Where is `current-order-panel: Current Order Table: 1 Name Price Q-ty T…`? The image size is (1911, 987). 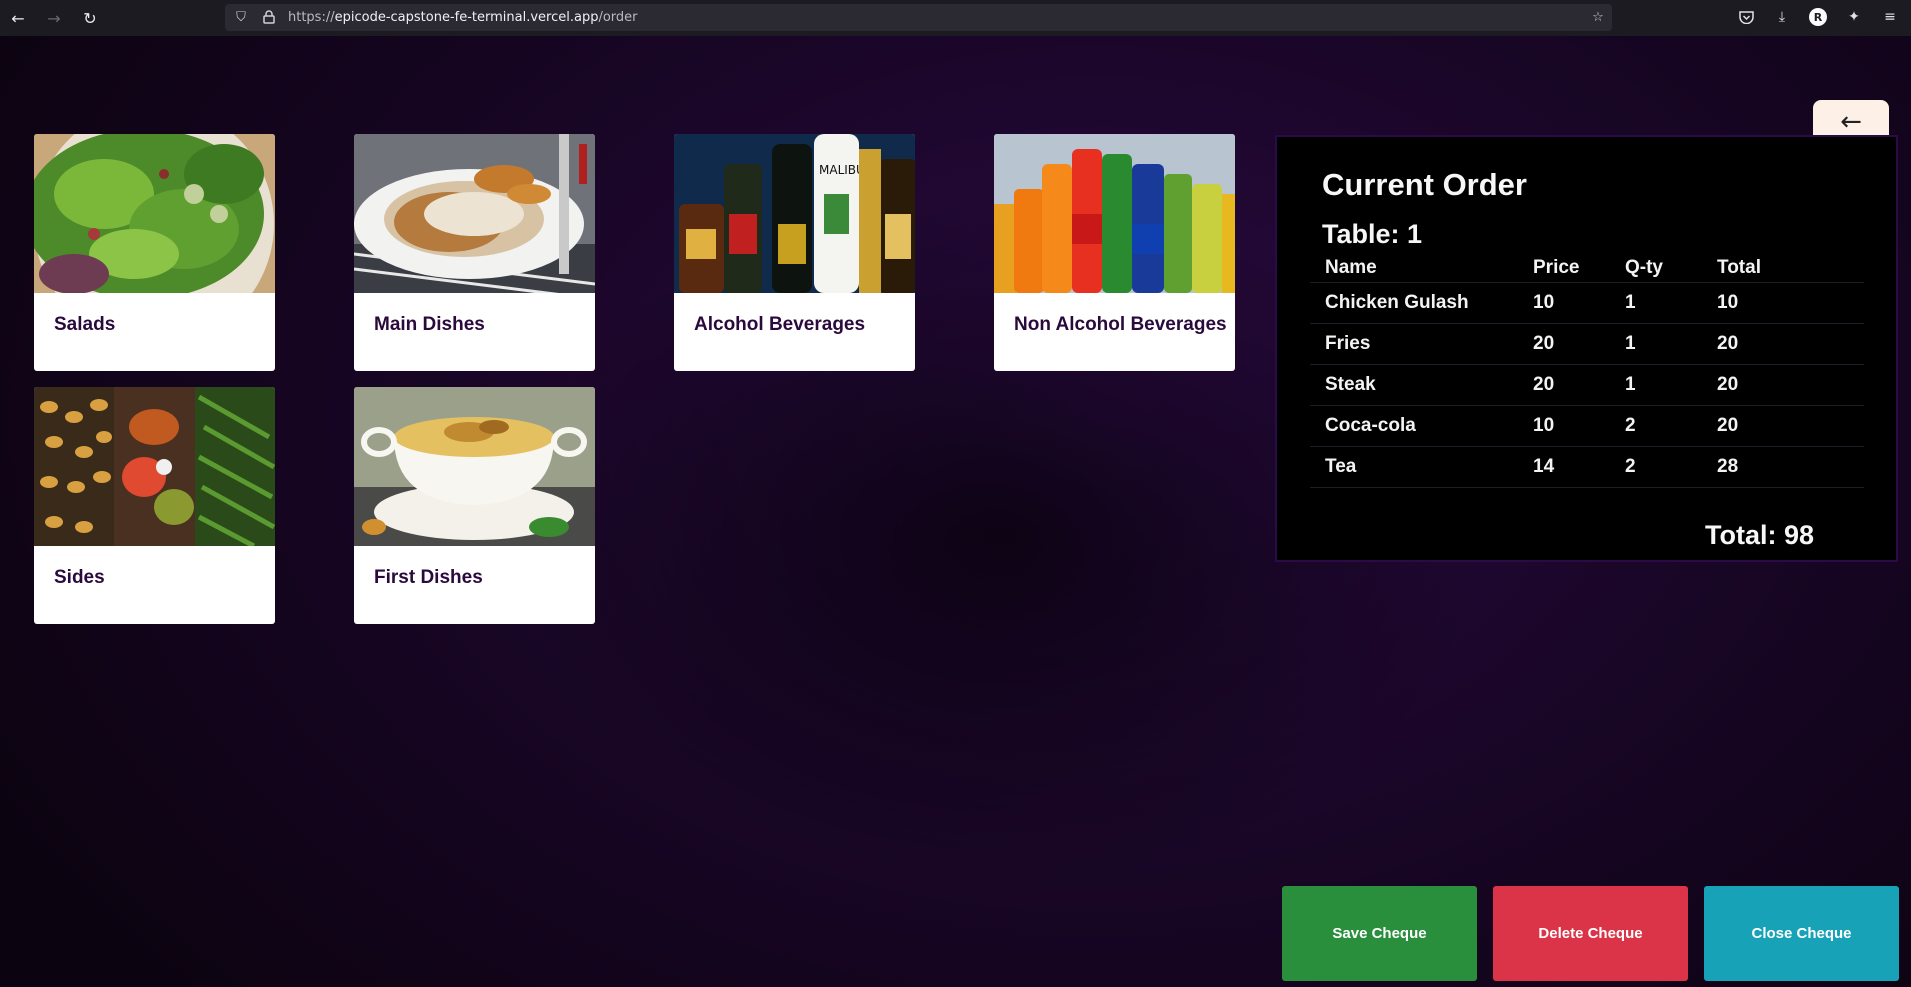
current-order-panel: Current Order Table: 1 Name Price Q-ty T… is located at coordinates (1586, 348).